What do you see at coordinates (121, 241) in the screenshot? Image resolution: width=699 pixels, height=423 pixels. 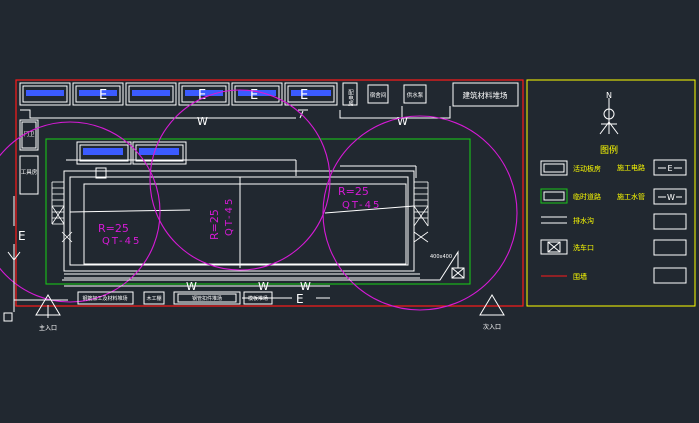 I see `crane-left-model: QT-45` at bounding box center [121, 241].